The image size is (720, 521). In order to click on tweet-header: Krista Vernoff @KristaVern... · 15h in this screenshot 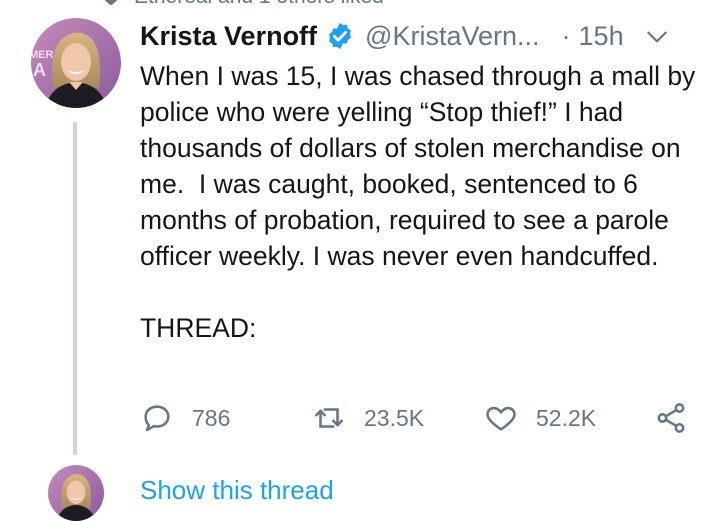, I will do `click(420, 36)`.